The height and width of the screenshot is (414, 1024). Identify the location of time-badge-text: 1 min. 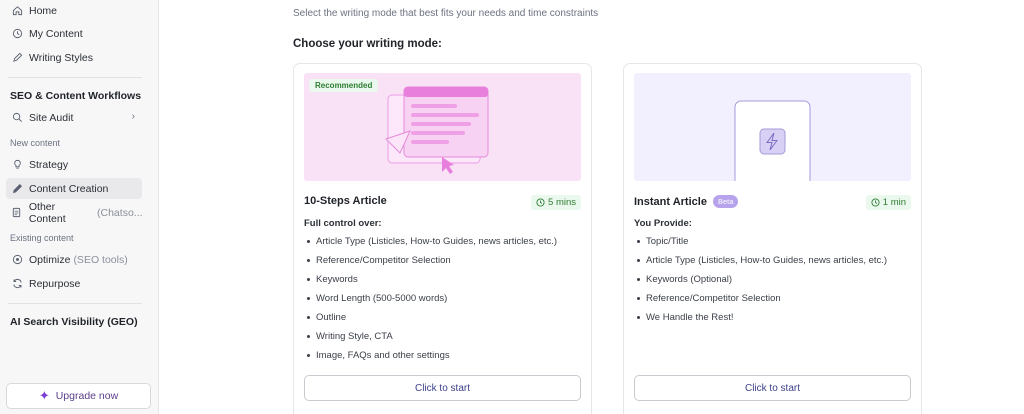
(894, 202).